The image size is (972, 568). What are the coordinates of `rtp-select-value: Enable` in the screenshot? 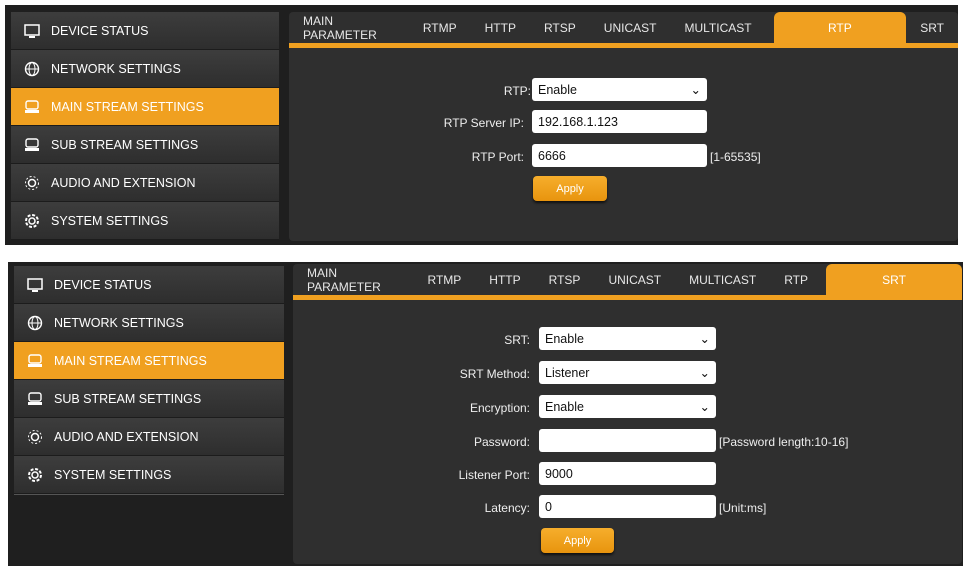 It's located at (557, 89).